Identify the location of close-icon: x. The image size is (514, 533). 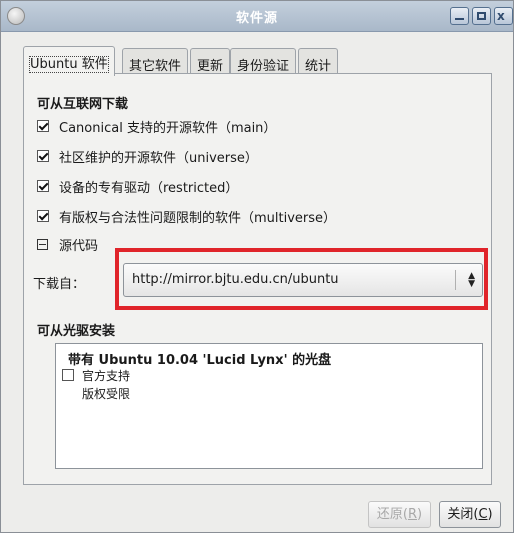
(501, 16).